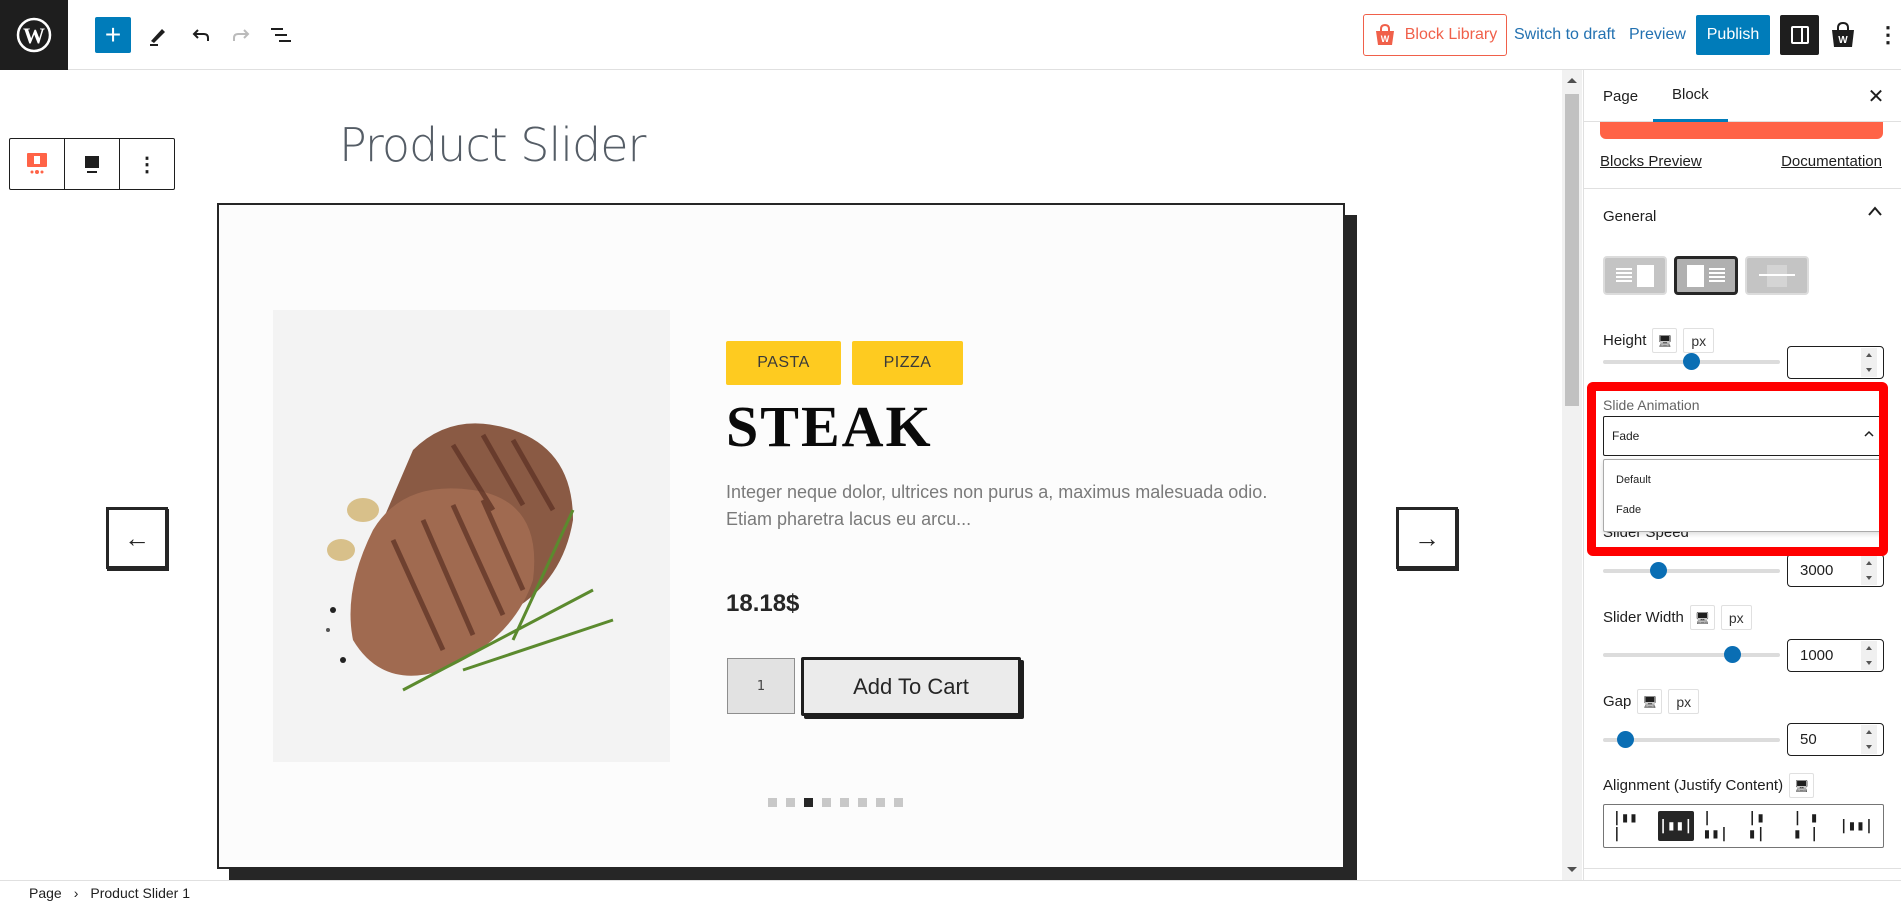  I want to click on document-overview-button, so click(281, 35).